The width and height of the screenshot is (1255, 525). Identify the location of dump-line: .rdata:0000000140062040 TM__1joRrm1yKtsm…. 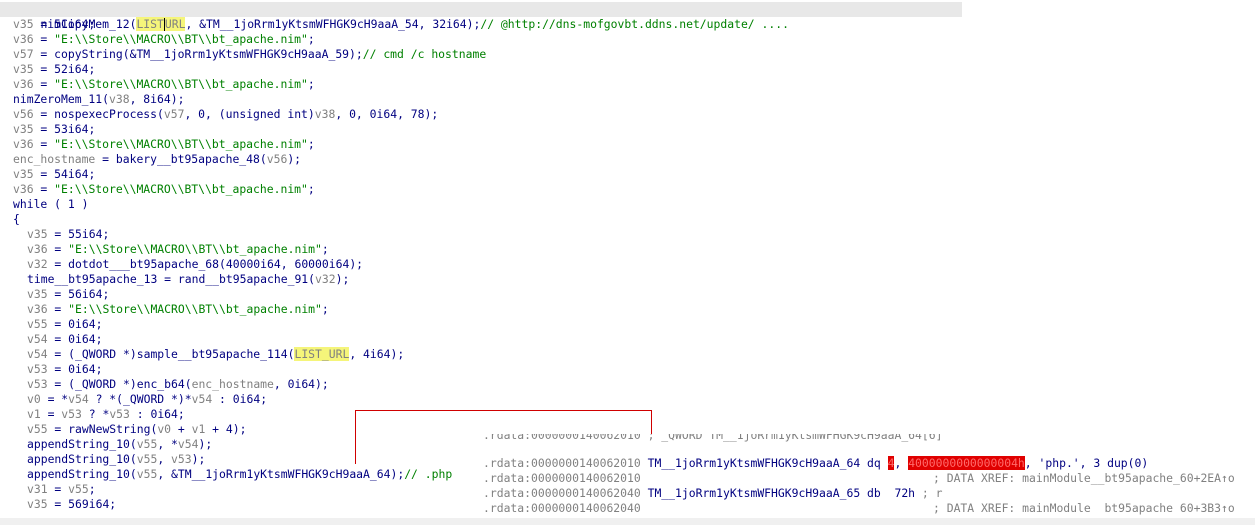
(712, 493).